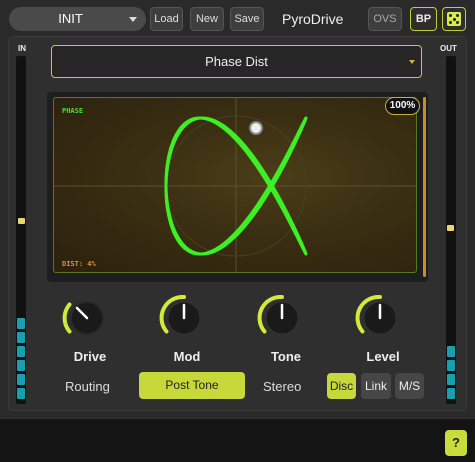 This screenshot has height=462, width=475. I want to click on tone-label: Tone, so click(286, 356).